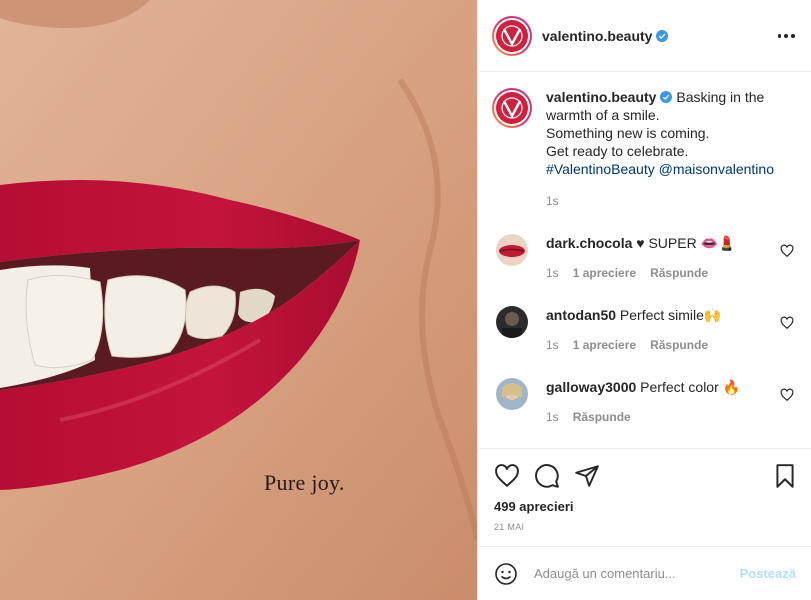 Image resolution: width=811 pixels, height=600 pixels. I want to click on emoji-smiley-icon, so click(506, 574).